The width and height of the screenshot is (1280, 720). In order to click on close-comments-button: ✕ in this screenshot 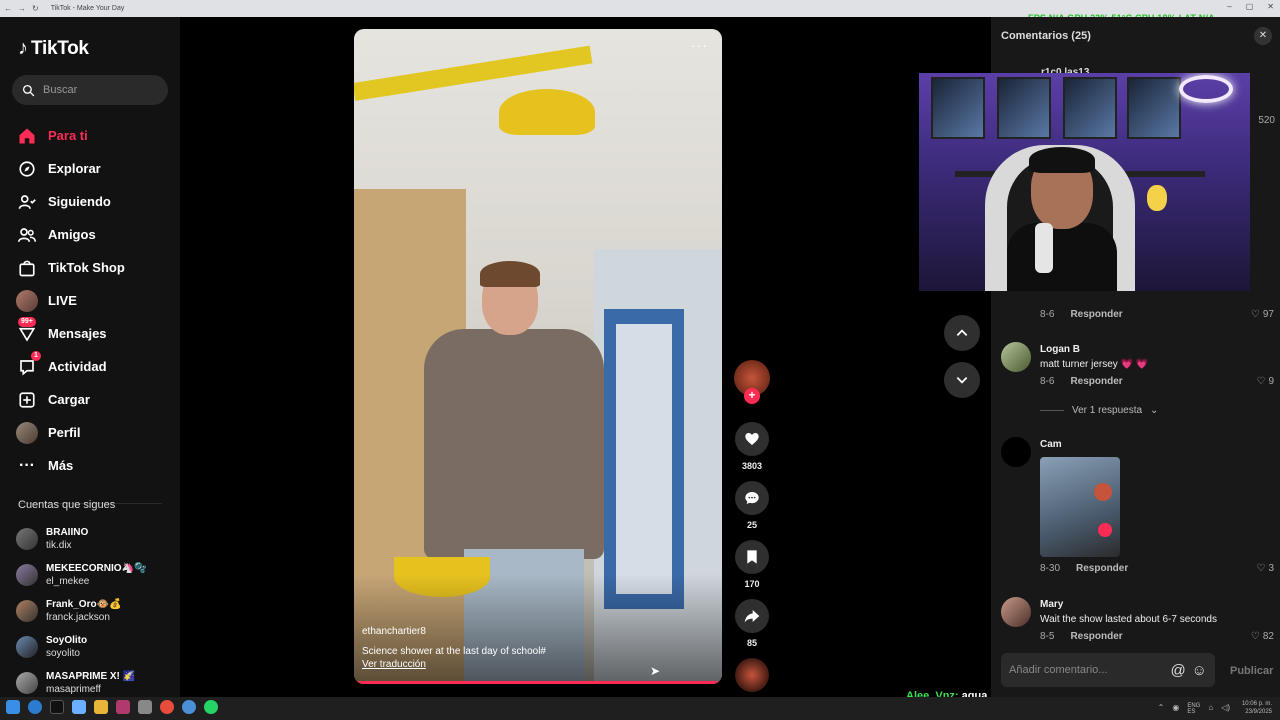, I will do `click(1263, 36)`.